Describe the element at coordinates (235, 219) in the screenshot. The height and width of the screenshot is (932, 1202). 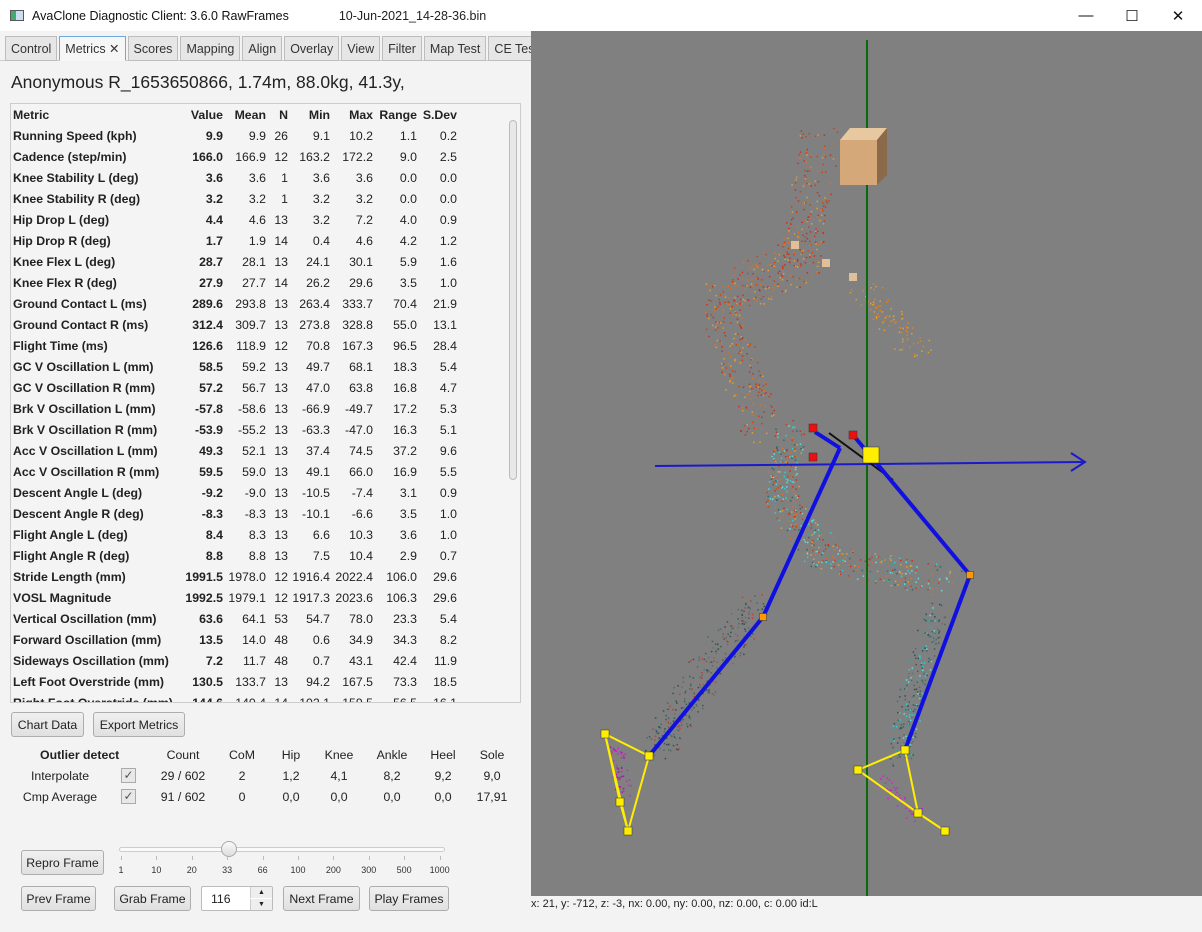
I see `table-row: Hip Drop L (deg) 4.4 4.6 13 3.2 7.2 4.0 0.9` at that location.